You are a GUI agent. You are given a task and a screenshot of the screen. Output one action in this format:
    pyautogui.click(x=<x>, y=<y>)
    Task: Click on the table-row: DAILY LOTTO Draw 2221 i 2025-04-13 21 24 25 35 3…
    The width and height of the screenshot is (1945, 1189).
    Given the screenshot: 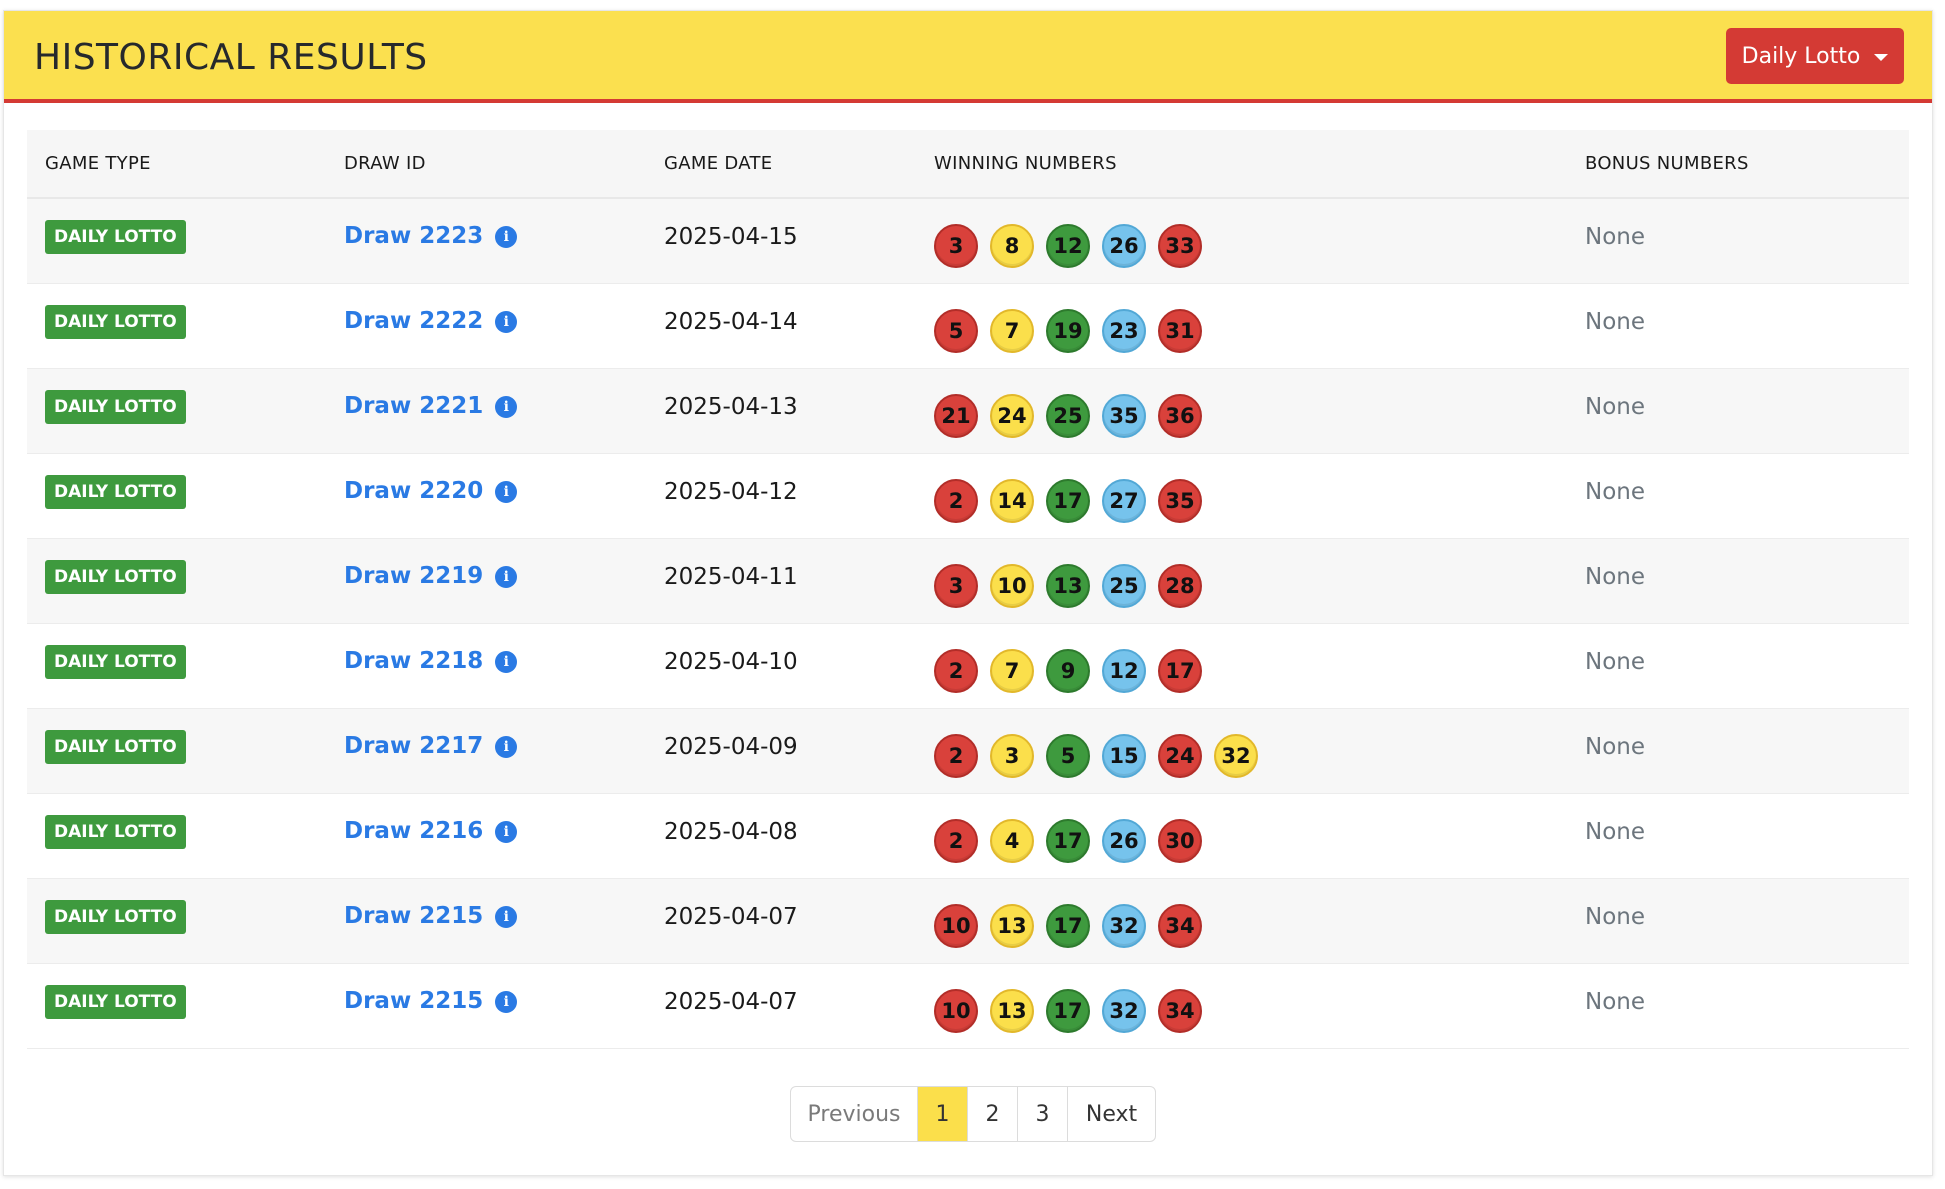 What is the action you would take?
    pyautogui.click(x=968, y=410)
    